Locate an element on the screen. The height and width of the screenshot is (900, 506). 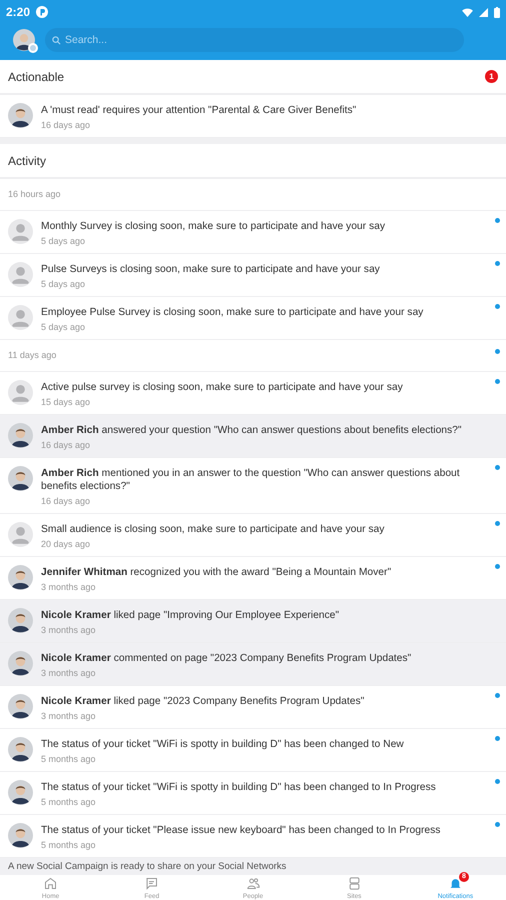
app-notification-icon is located at coordinates (42, 12).